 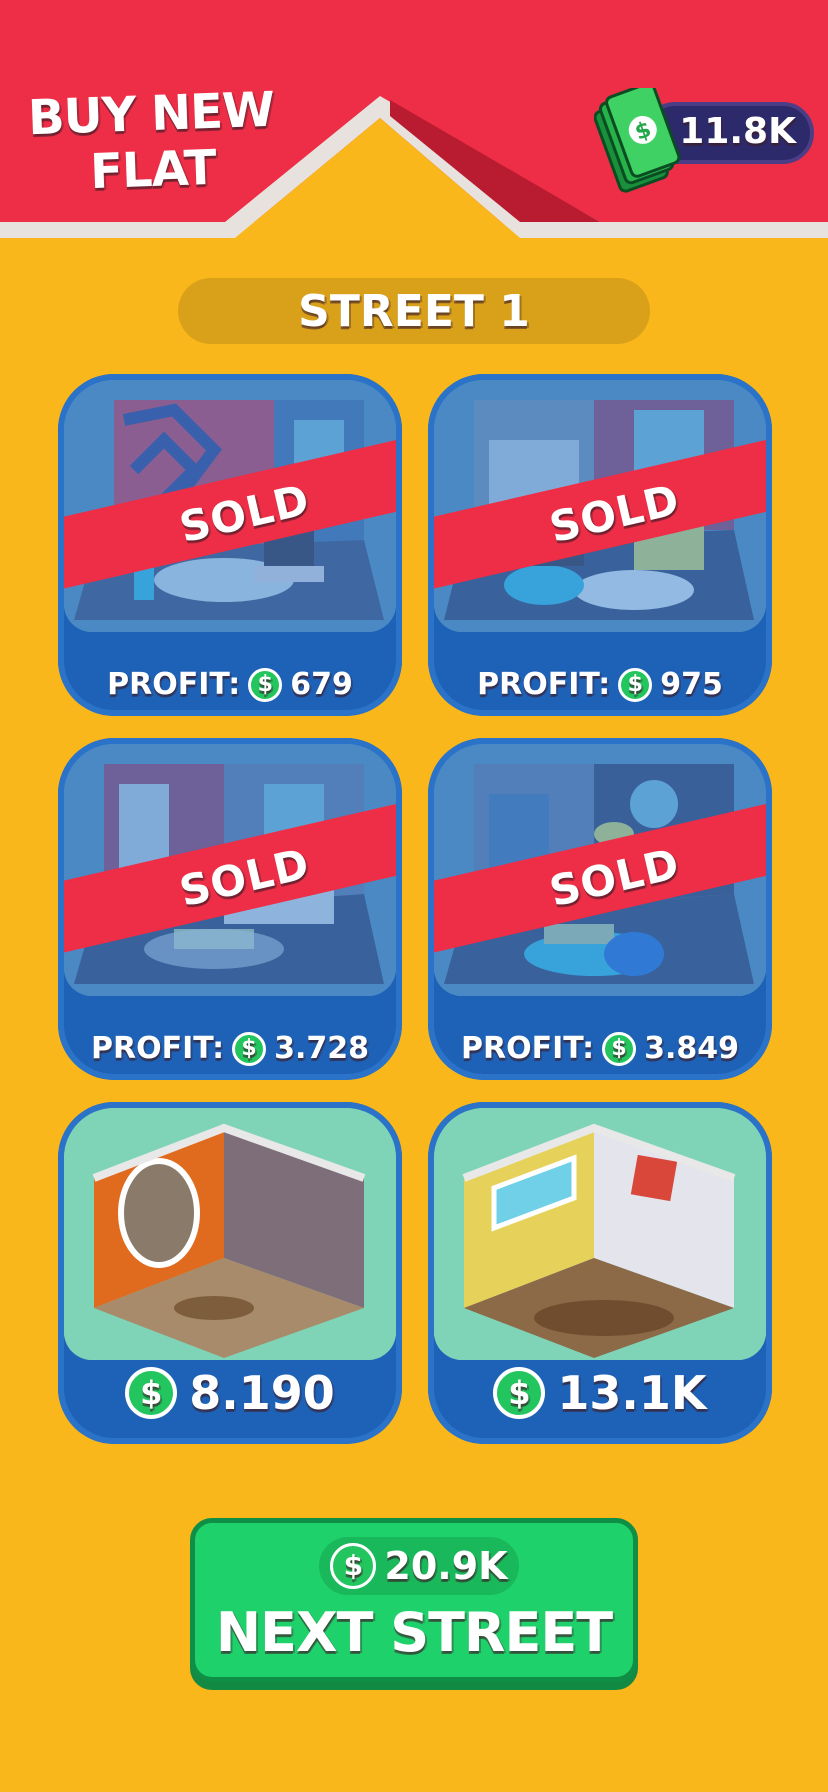 What do you see at coordinates (446, 1566) in the screenshot?
I see `next-street-cost-value: 20.9K` at bounding box center [446, 1566].